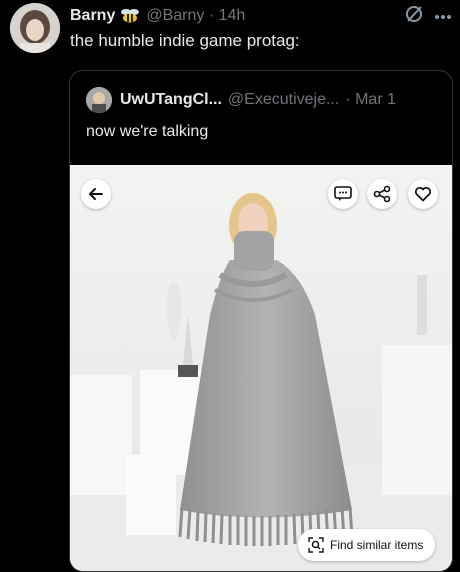 Image resolution: width=460 pixels, height=572 pixels. What do you see at coordinates (92, 16) in the screenshot?
I see `author-name: Barny` at bounding box center [92, 16].